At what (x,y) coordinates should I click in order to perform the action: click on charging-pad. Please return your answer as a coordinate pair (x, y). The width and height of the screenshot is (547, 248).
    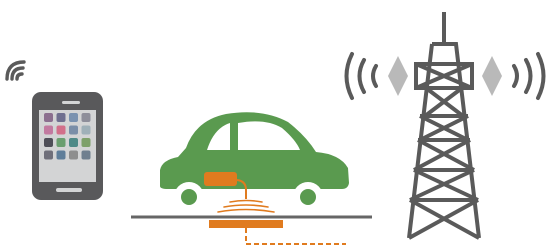
    Looking at the image, I should click on (246, 224).